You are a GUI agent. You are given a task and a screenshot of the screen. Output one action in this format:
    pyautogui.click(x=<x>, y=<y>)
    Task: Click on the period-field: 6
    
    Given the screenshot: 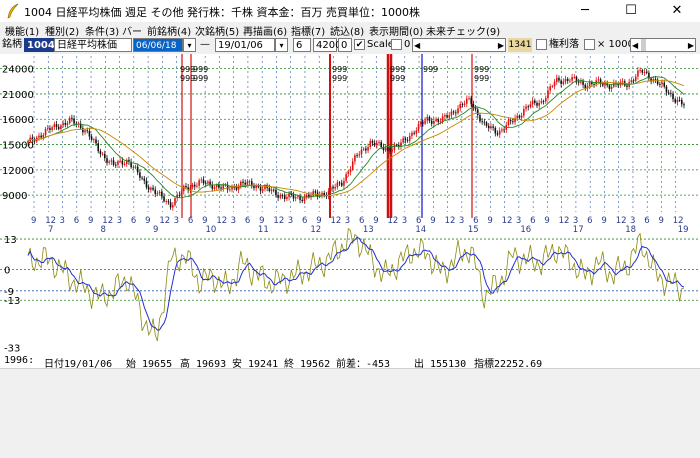 What is the action you would take?
    pyautogui.click(x=302, y=45)
    